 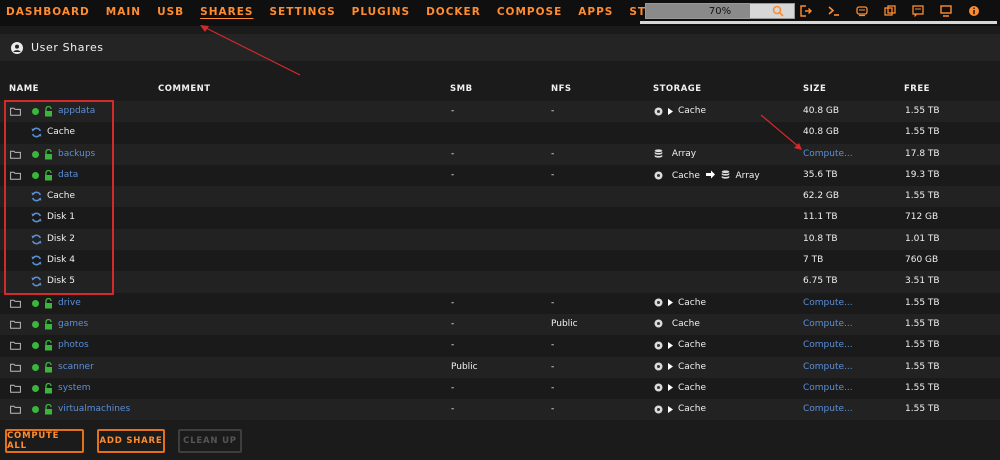 What do you see at coordinates (500, 112) in the screenshot?
I see `share-row: appdata - - Cache 40.8 GB 1.55 TB` at bounding box center [500, 112].